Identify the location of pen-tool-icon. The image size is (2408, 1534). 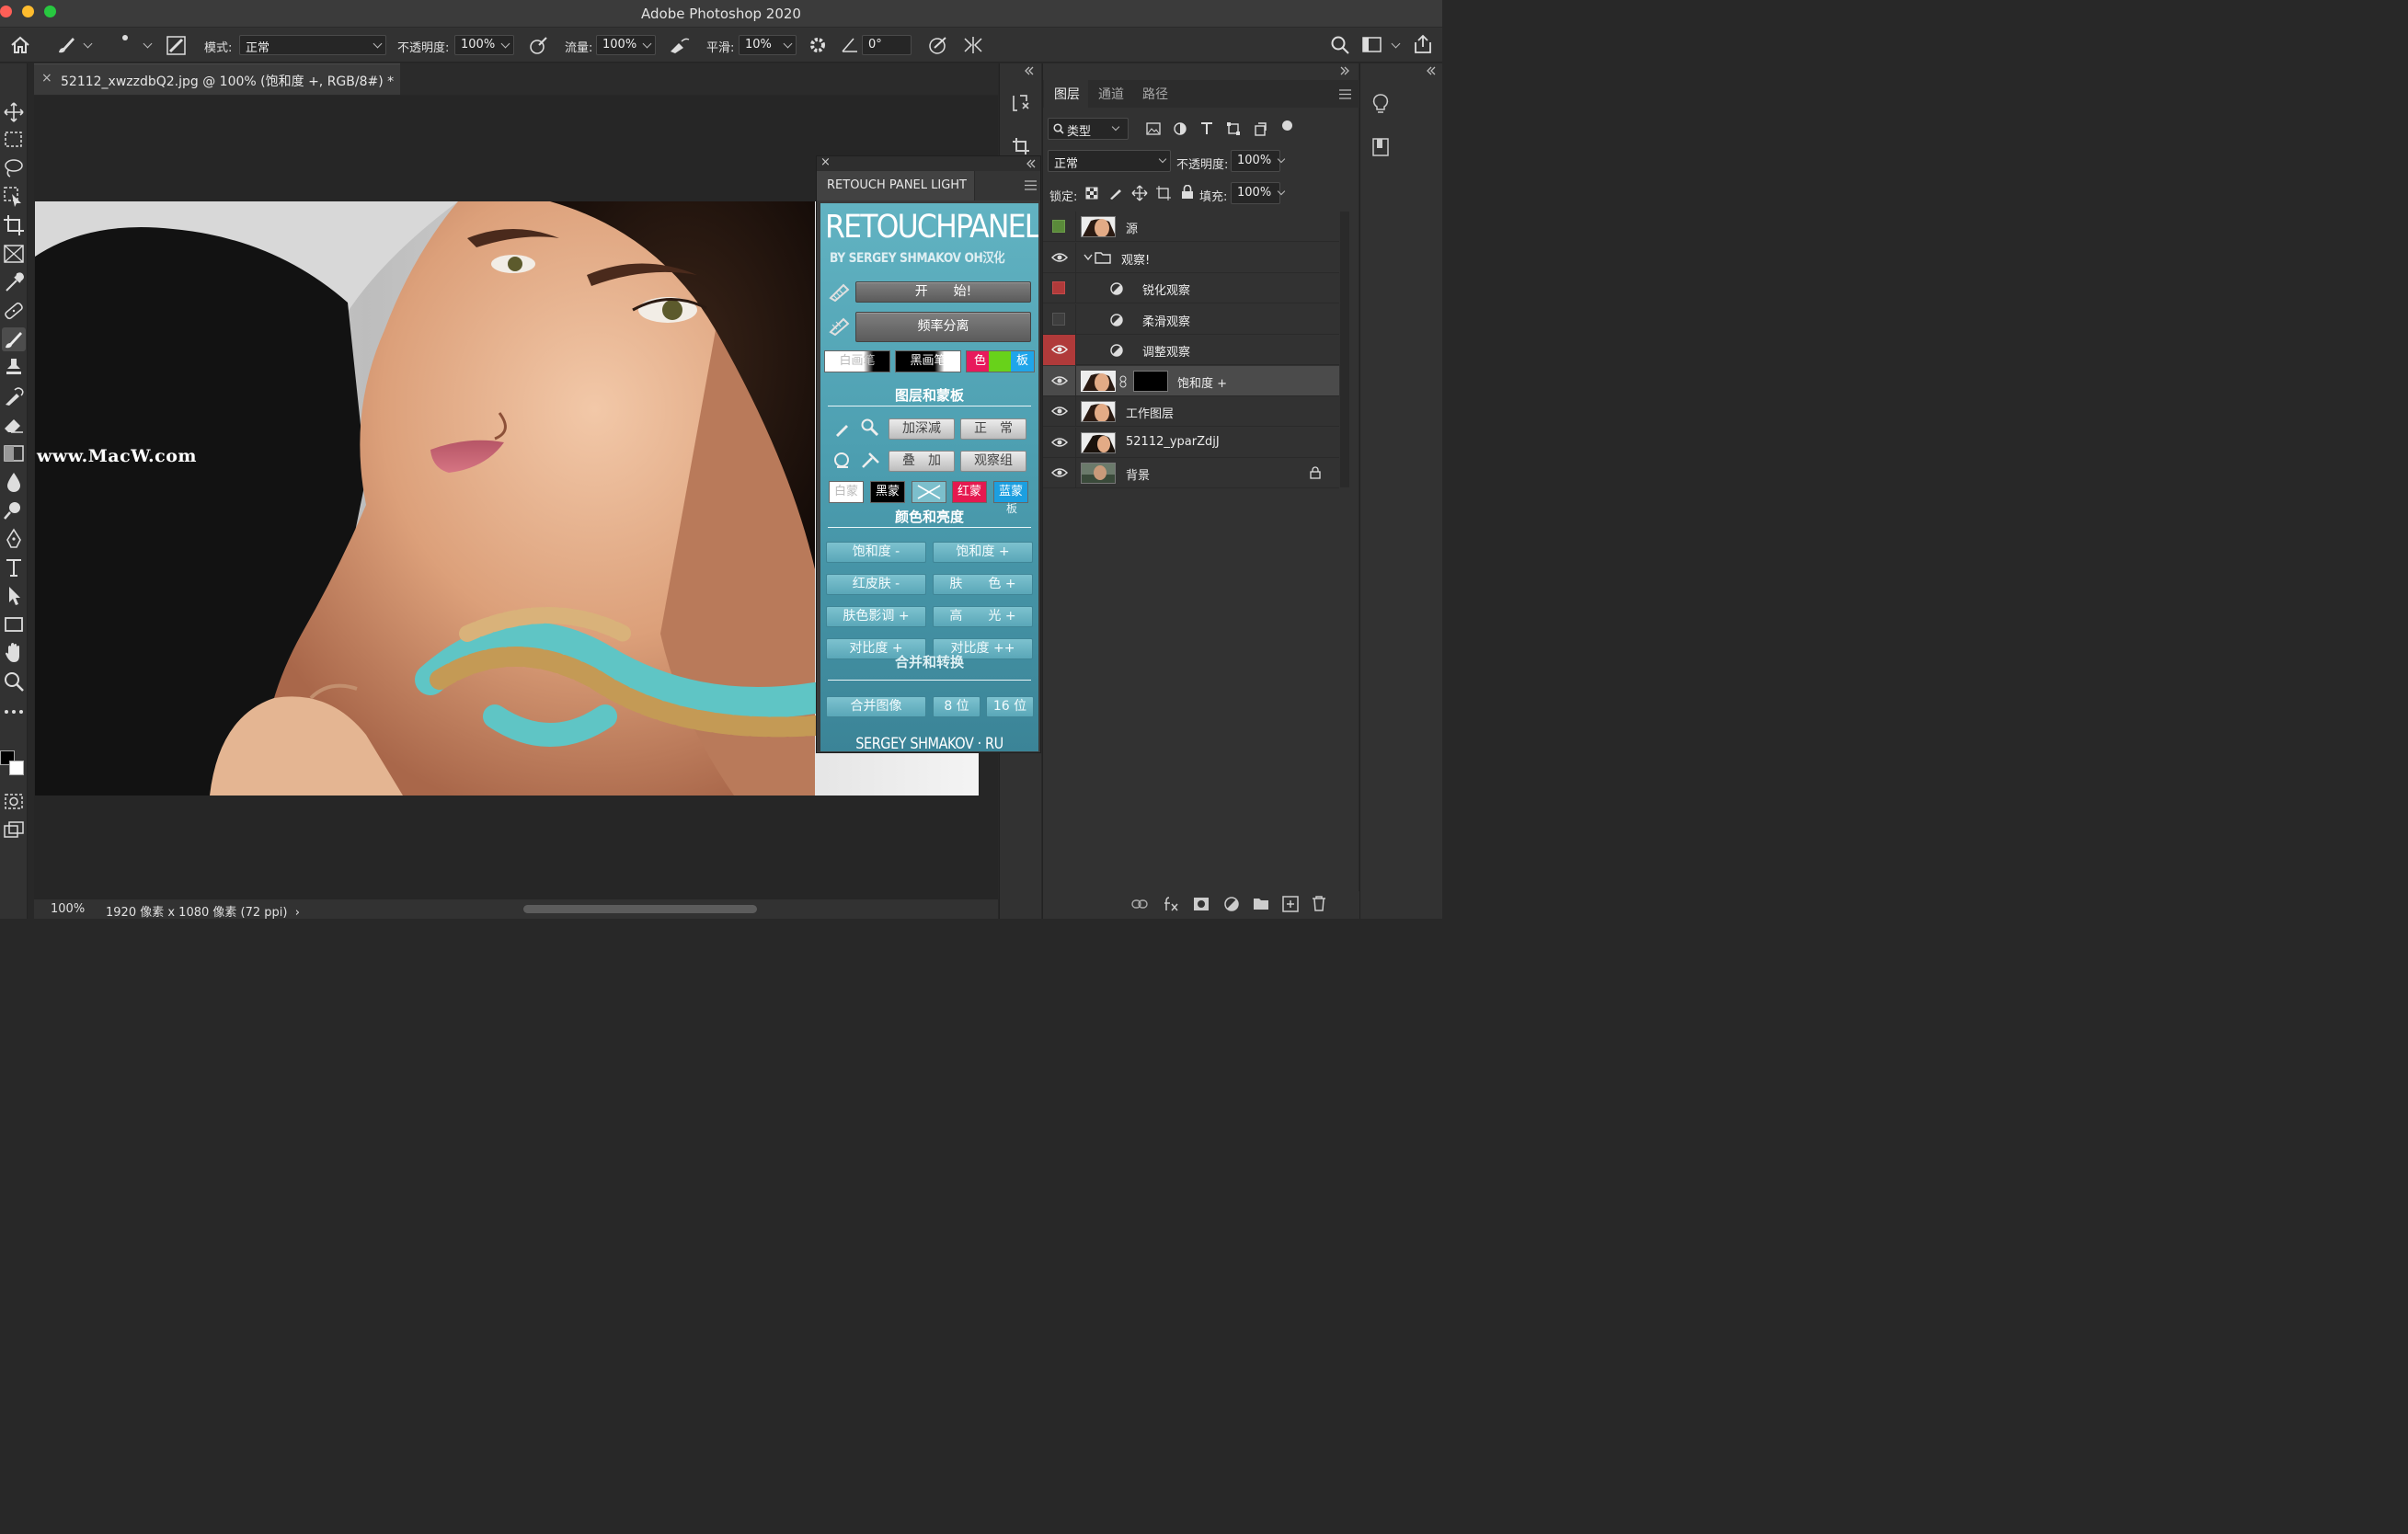
(14, 539).